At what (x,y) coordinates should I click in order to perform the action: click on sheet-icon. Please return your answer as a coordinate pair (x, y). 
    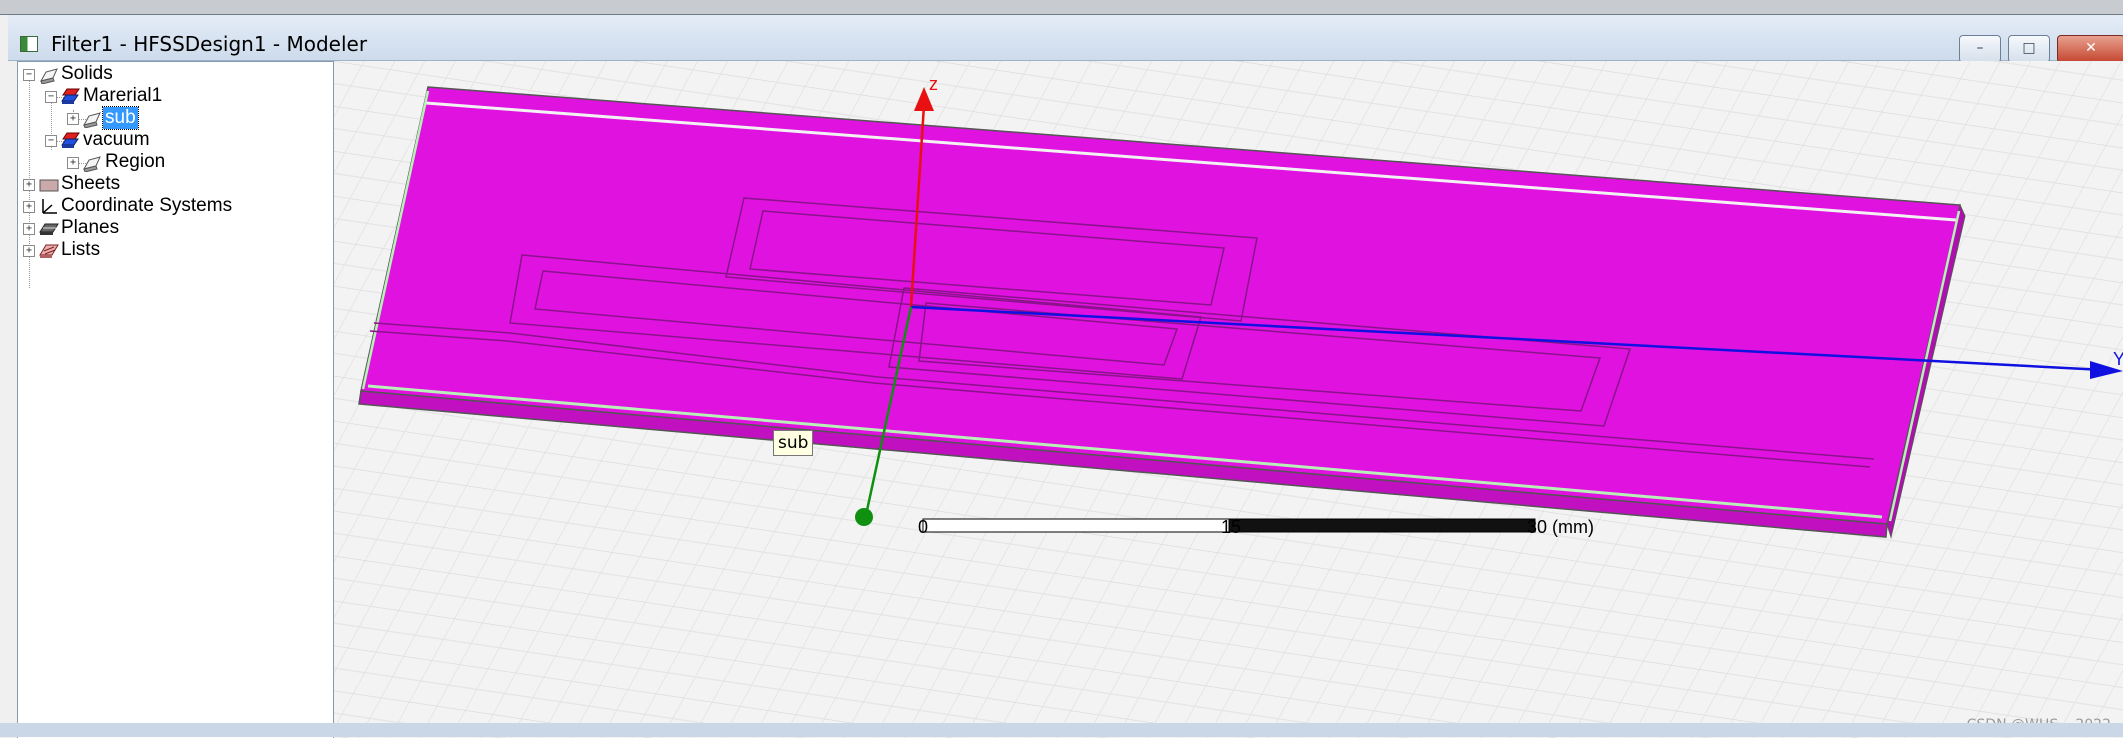
    Looking at the image, I should click on (49, 185).